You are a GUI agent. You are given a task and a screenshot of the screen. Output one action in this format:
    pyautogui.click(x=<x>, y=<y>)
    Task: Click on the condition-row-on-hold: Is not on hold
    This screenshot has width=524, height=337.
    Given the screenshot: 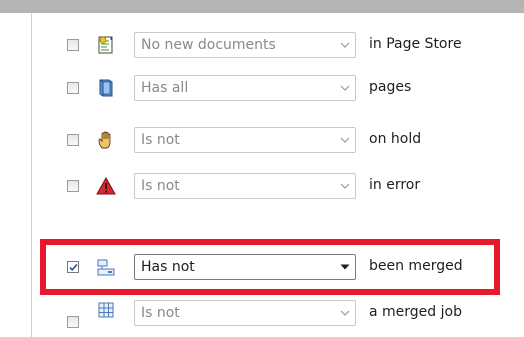 What is the action you would take?
    pyautogui.click(x=262, y=140)
    